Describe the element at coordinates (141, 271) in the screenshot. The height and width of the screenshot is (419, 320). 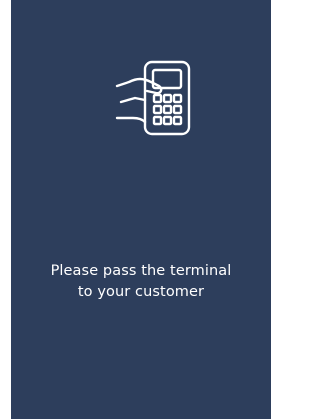
I see `message-line-1: Please pass the terminal` at that location.